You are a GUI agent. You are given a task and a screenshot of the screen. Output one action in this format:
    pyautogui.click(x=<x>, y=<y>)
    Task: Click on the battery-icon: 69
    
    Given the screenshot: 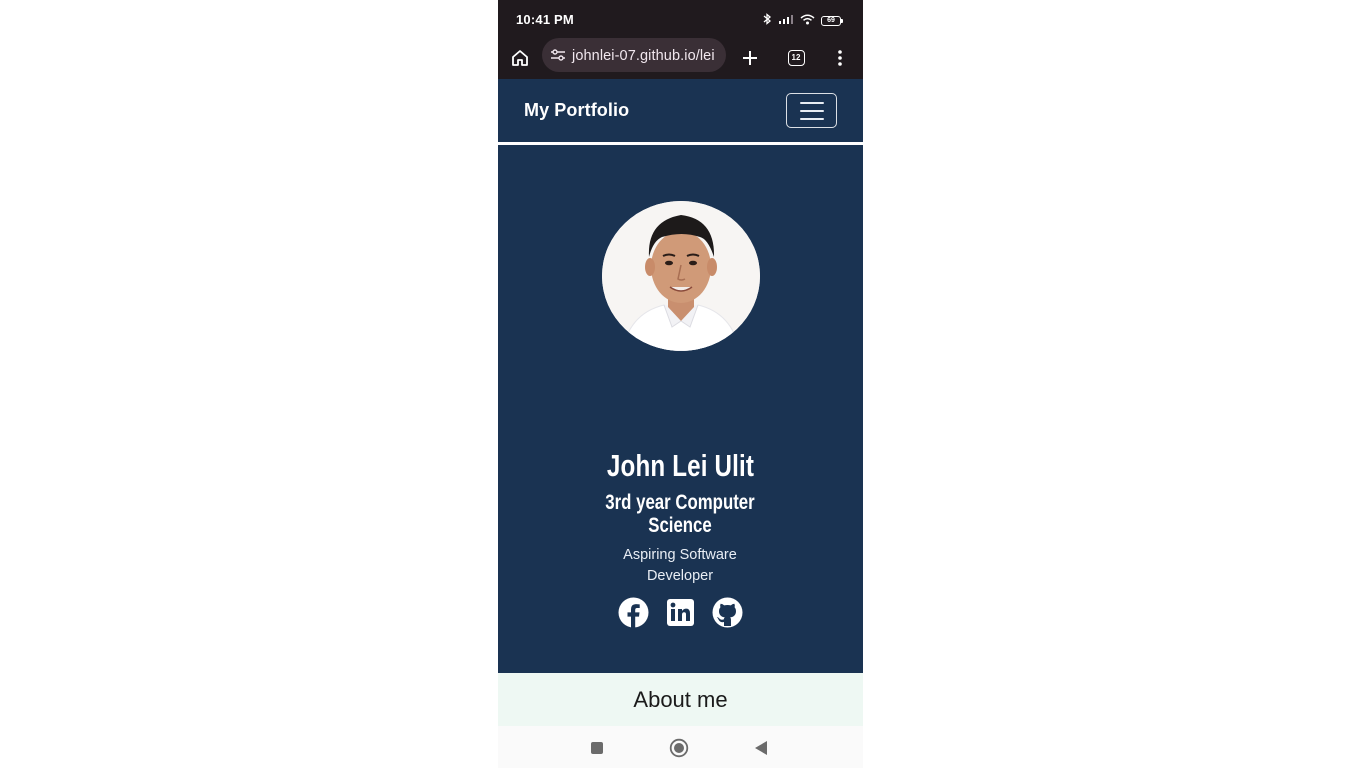 What is the action you would take?
    pyautogui.click(x=832, y=21)
    